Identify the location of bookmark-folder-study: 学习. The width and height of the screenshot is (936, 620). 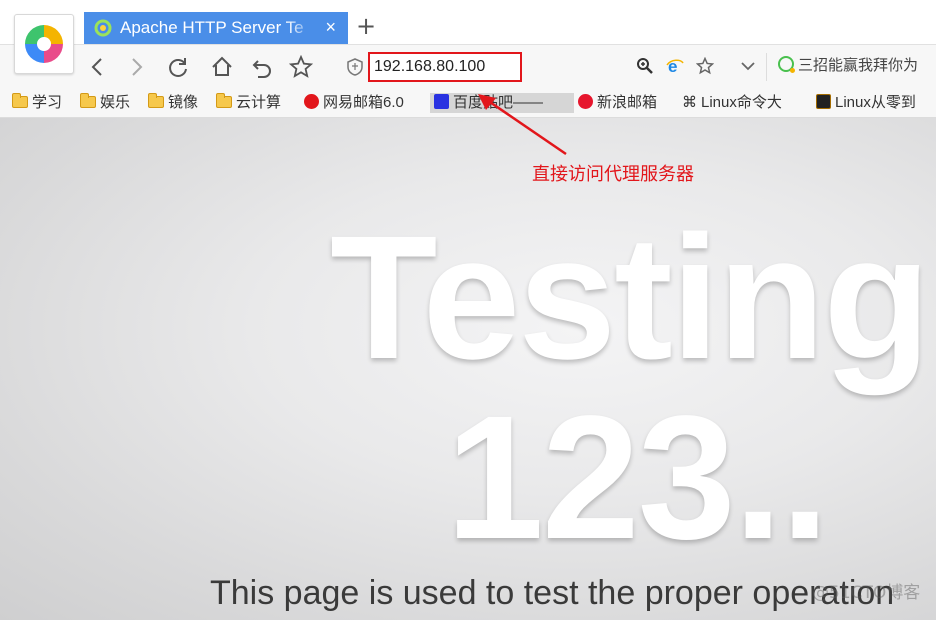
(37, 103).